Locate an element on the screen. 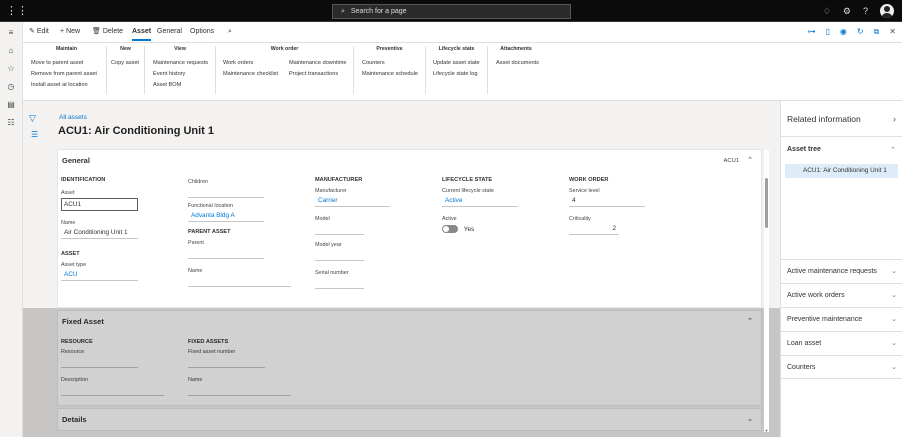 Image resolution: width=902 pixels, height=437 pixels. active-work-orders-section: Active work orders ⌄ is located at coordinates (841, 295).